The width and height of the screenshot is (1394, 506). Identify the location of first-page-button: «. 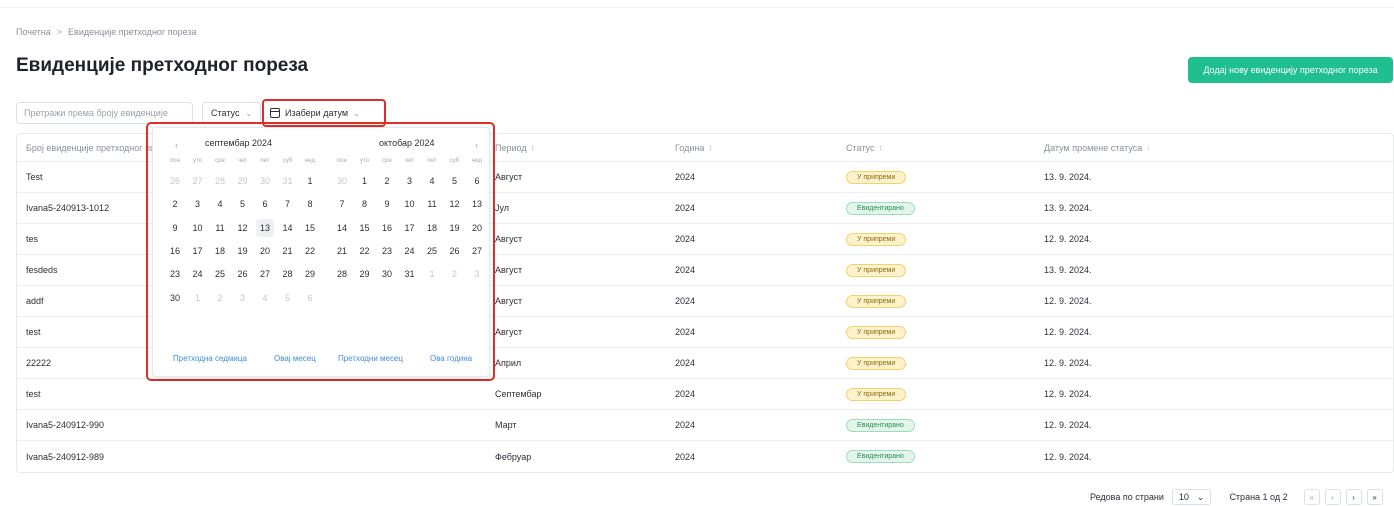
(1311, 497).